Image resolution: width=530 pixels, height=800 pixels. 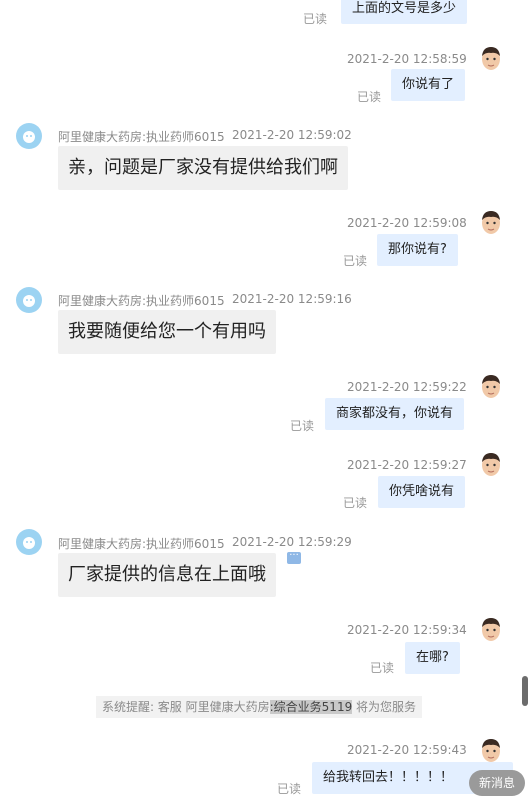 I want to click on message-text: 厂家提供的信息在上面哦, so click(x=167, y=574).